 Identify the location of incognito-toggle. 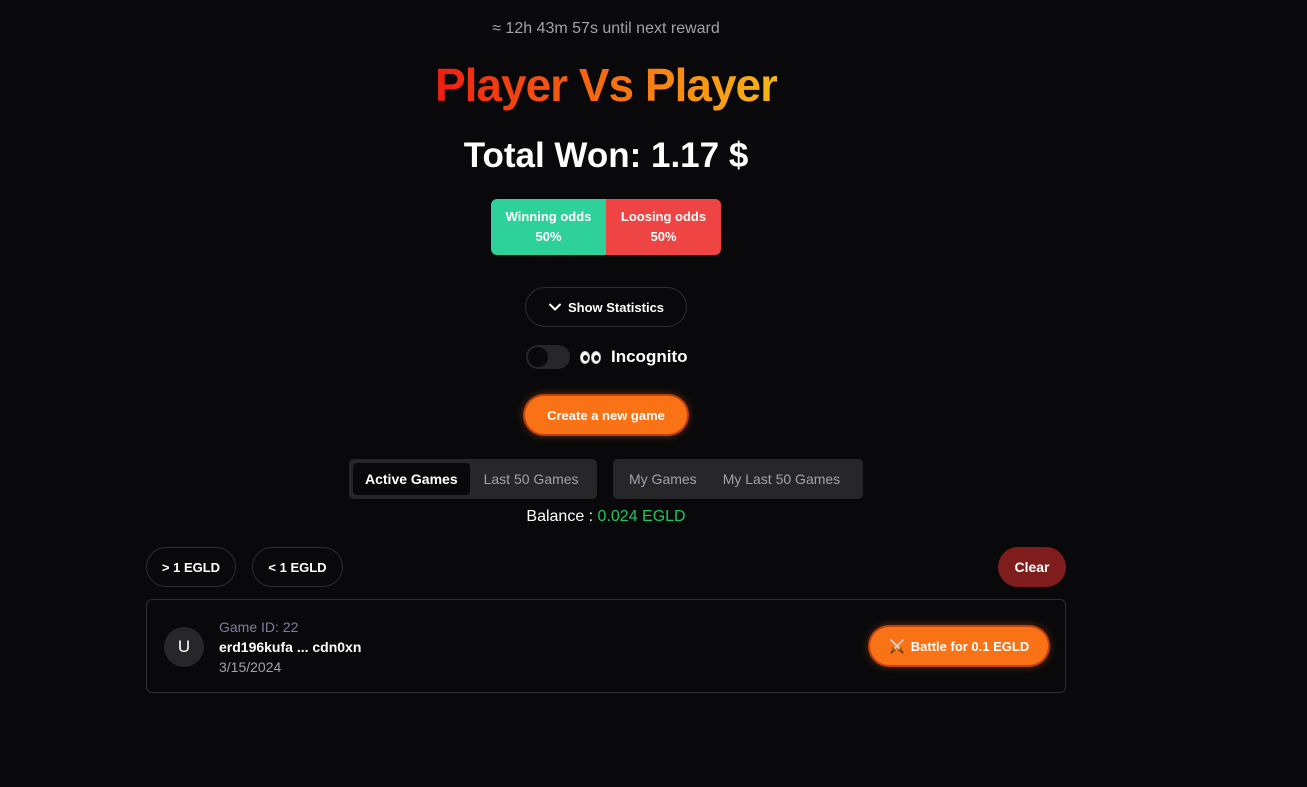
(548, 357).